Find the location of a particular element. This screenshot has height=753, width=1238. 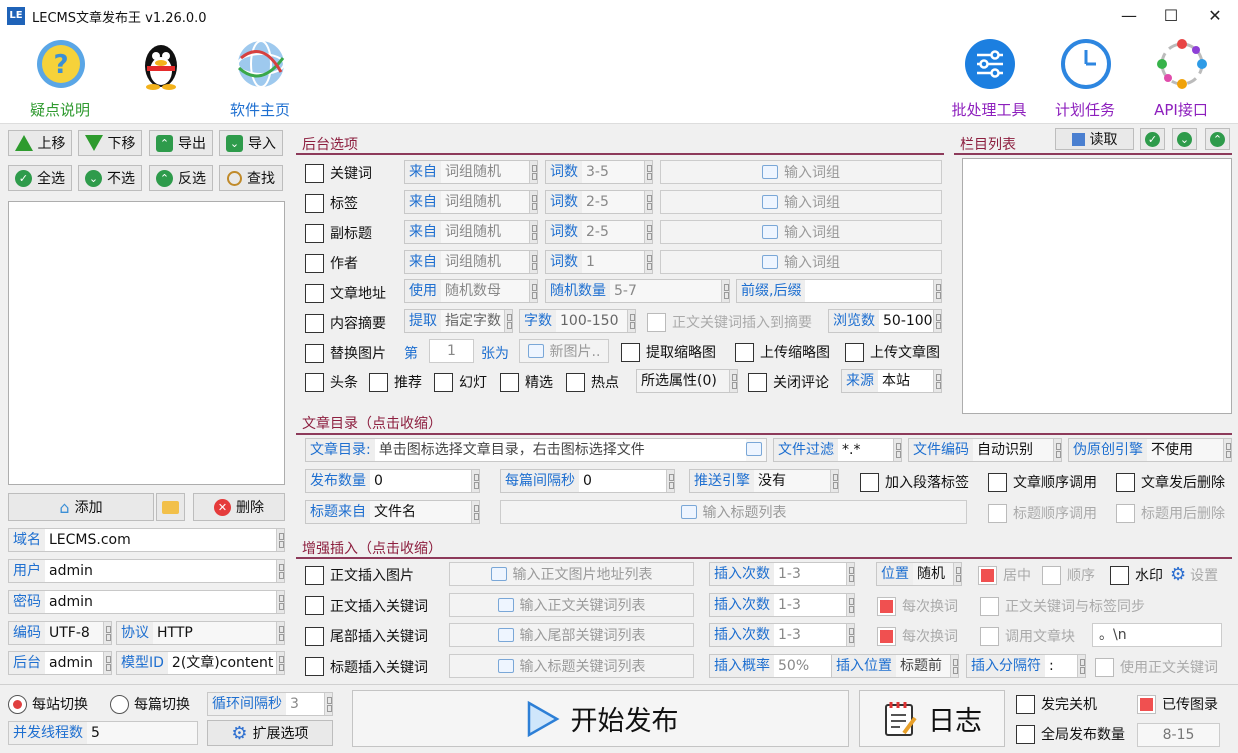

center-checkbox is located at coordinates (987, 575).